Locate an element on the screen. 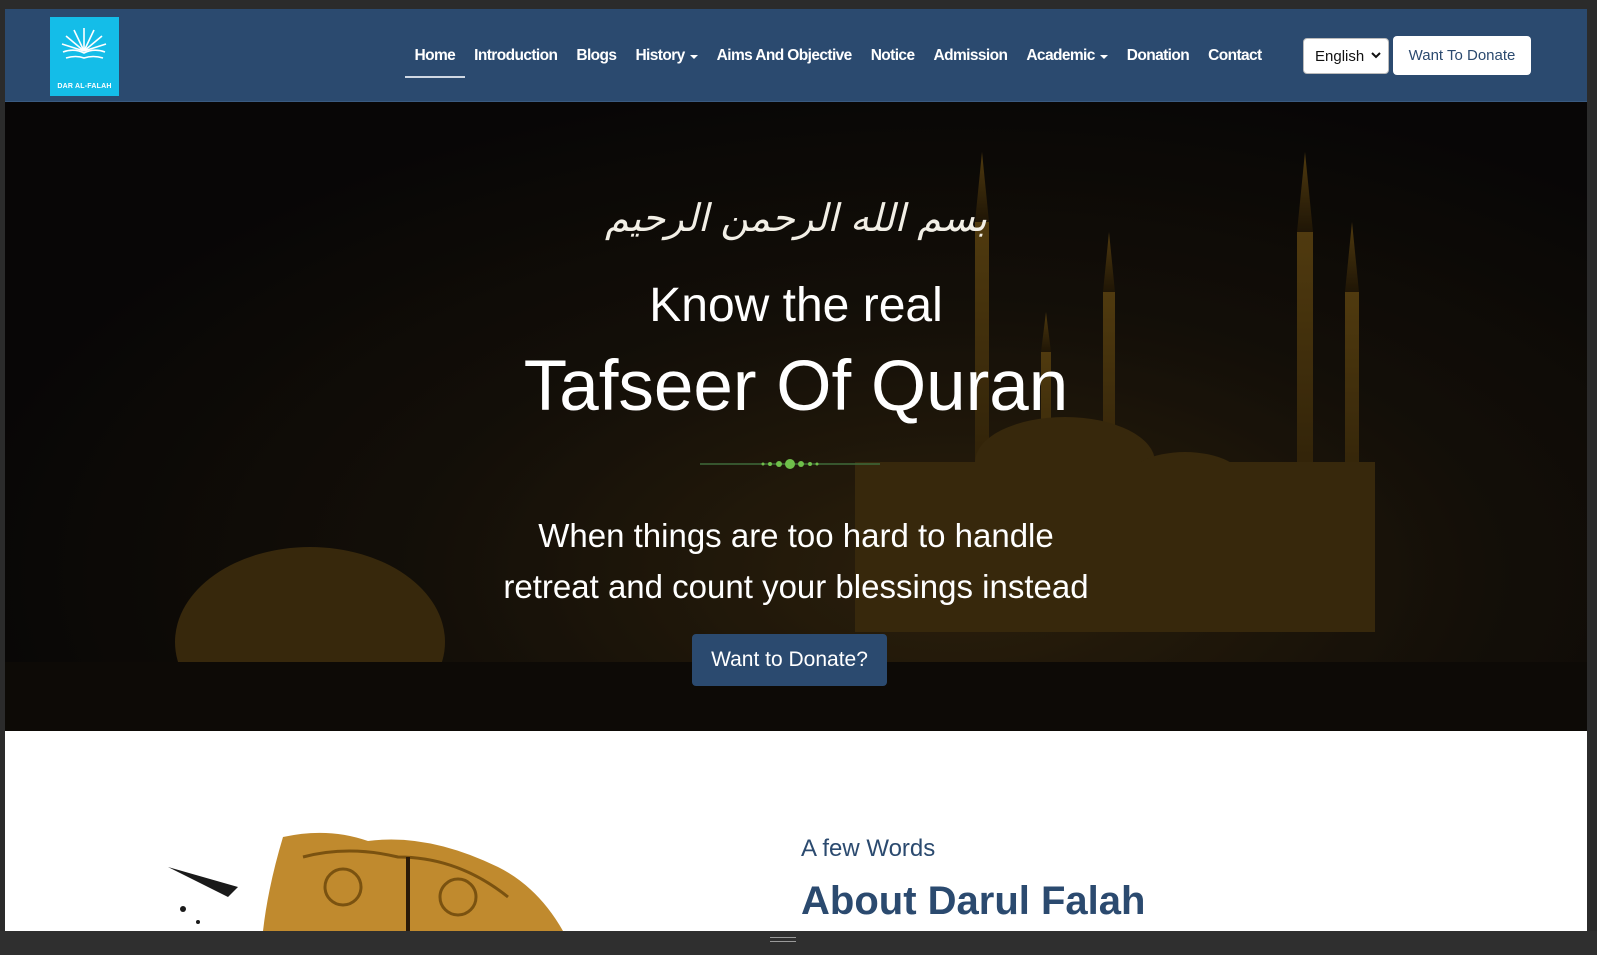 Image resolution: width=1597 pixels, height=955 pixels. bismillah-calligraphy: بسم الله الرحمن الرحيم is located at coordinates (796, 218).